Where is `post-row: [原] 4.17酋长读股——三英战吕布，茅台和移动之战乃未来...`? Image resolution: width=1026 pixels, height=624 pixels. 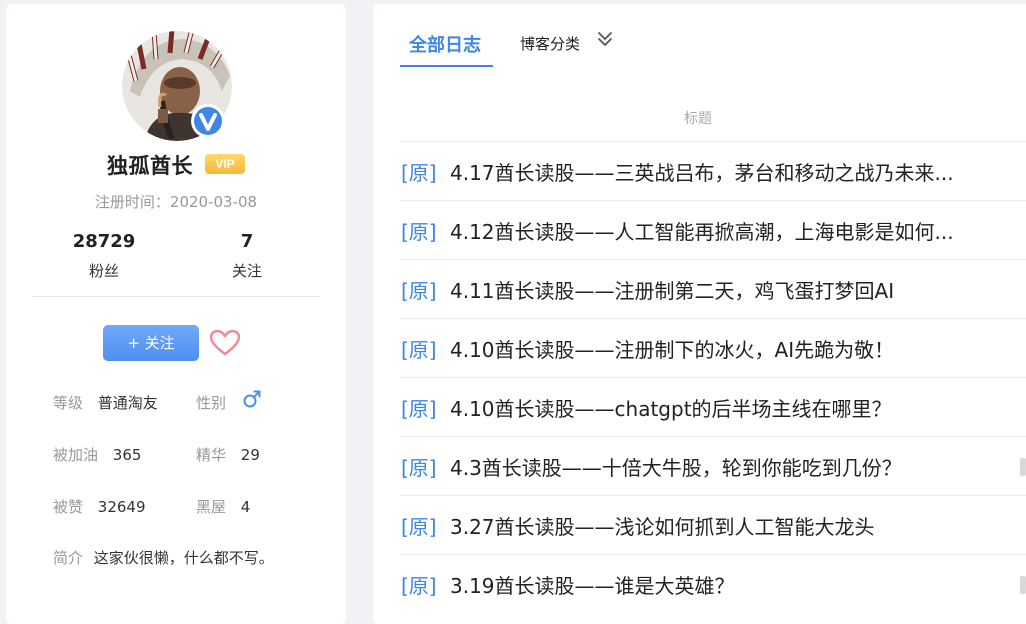 post-row: [原] 4.17酋长读股——三英战吕布，茅台和移动之战乃未来... is located at coordinates (713, 170).